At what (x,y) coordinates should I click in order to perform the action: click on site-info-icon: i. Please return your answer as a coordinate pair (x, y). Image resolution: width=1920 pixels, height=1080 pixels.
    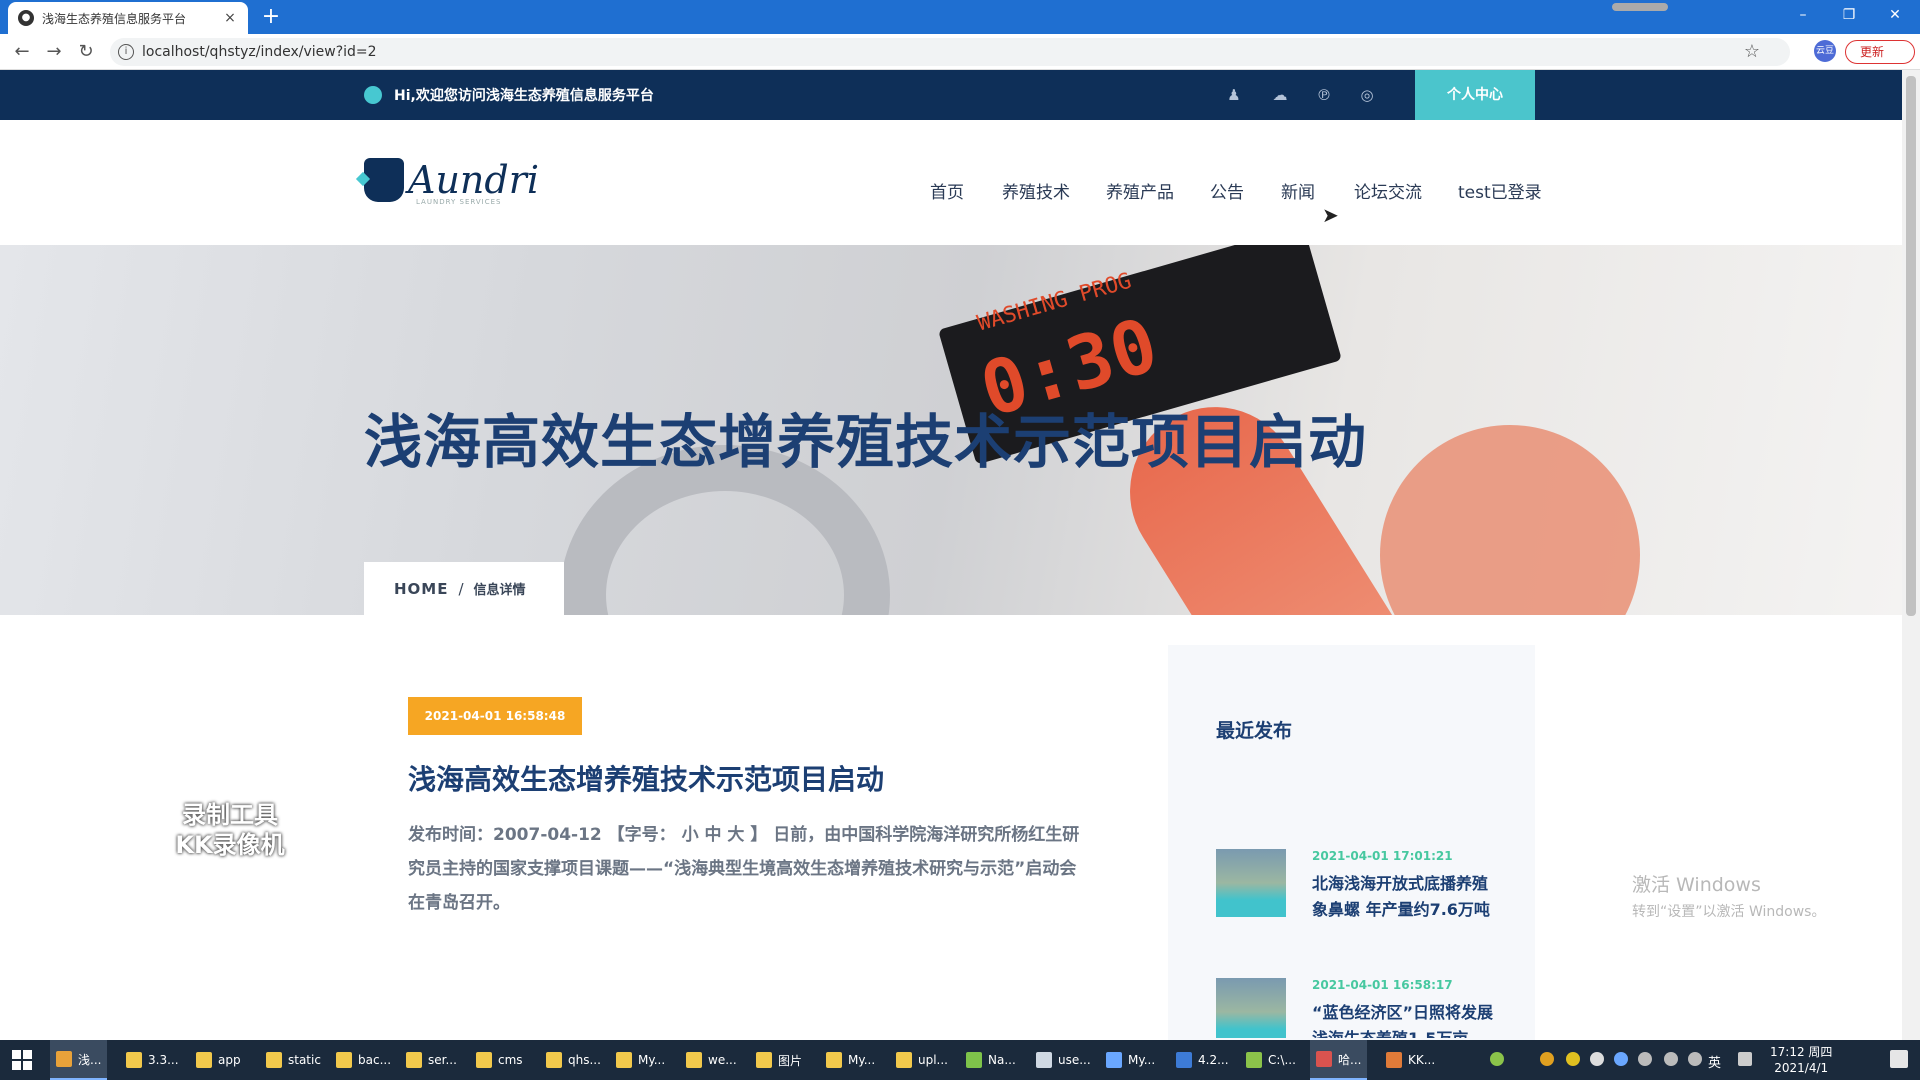
    Looking at the image, I should click on (126, 52).